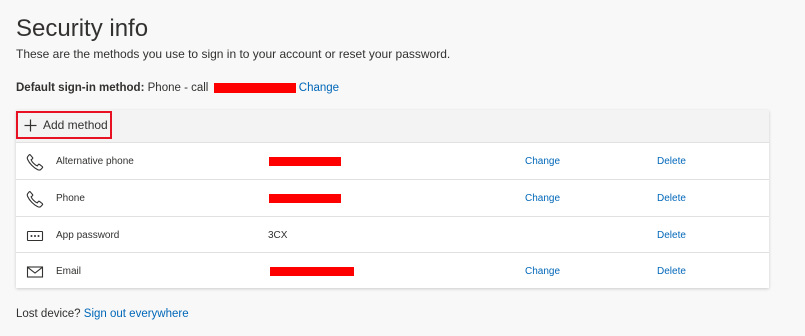 This screenshot has height=336, width=805. Describe the element at coordinates (88, 235) in the screenshot. I see `method-name: App password` at that location.